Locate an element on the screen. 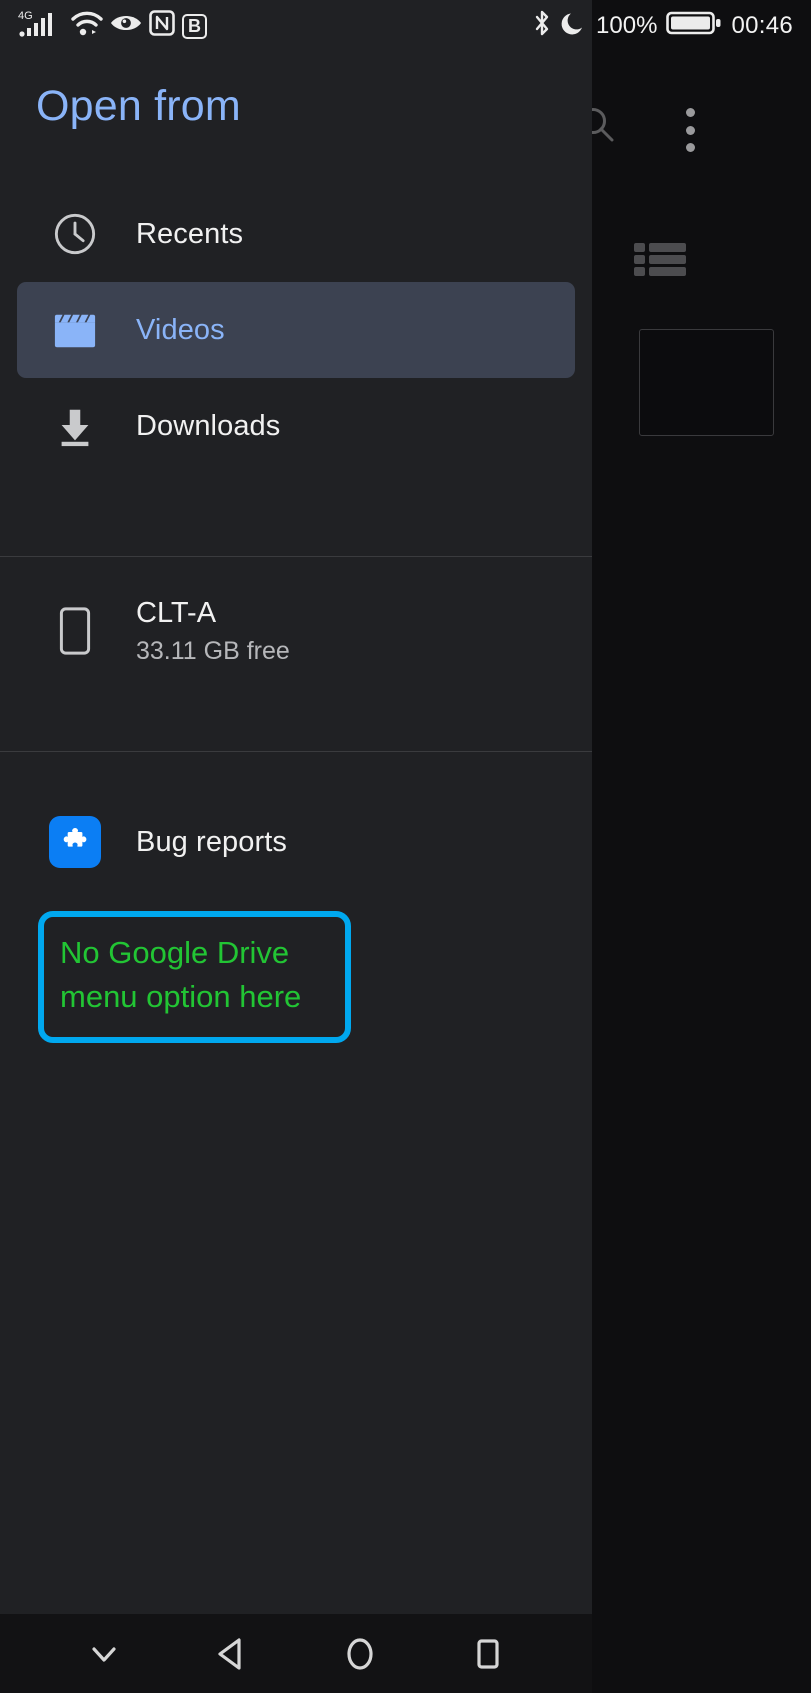  sidebar-item-label: Videos is located at coordinates (180, 329).